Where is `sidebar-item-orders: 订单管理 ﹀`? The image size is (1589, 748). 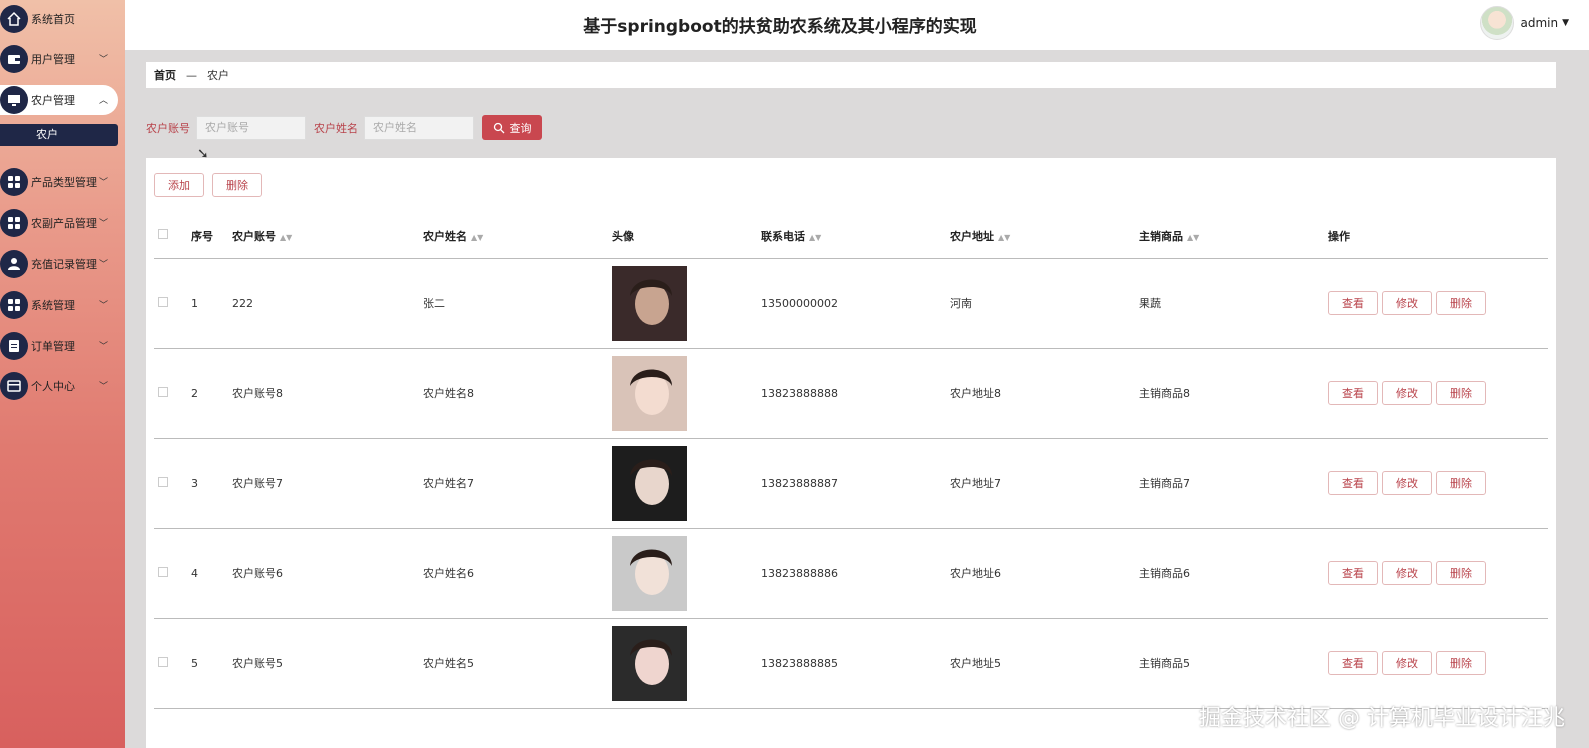
sidebar-item-orders: 订单管理 ﹀ is located at coordinates (59, 346).